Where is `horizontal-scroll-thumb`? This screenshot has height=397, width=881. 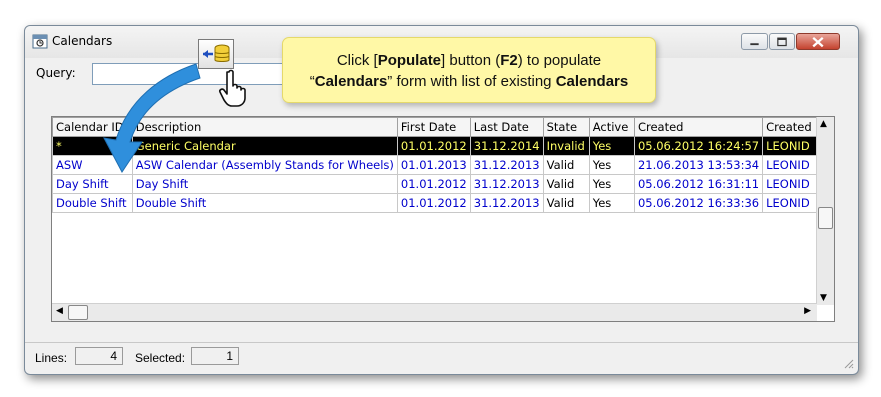
horizontal-scroll-thumb is located at coordinates (78, 312).